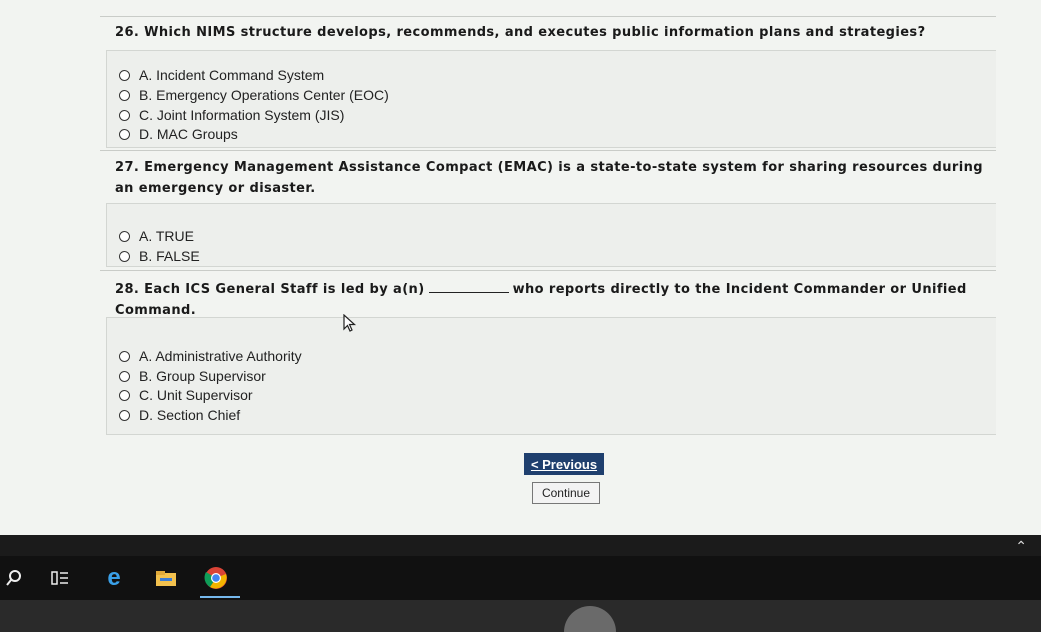  Describe the element at coordinates (114, 578) in the screenshot. I see `internet-explorer-icon: e` at that location.